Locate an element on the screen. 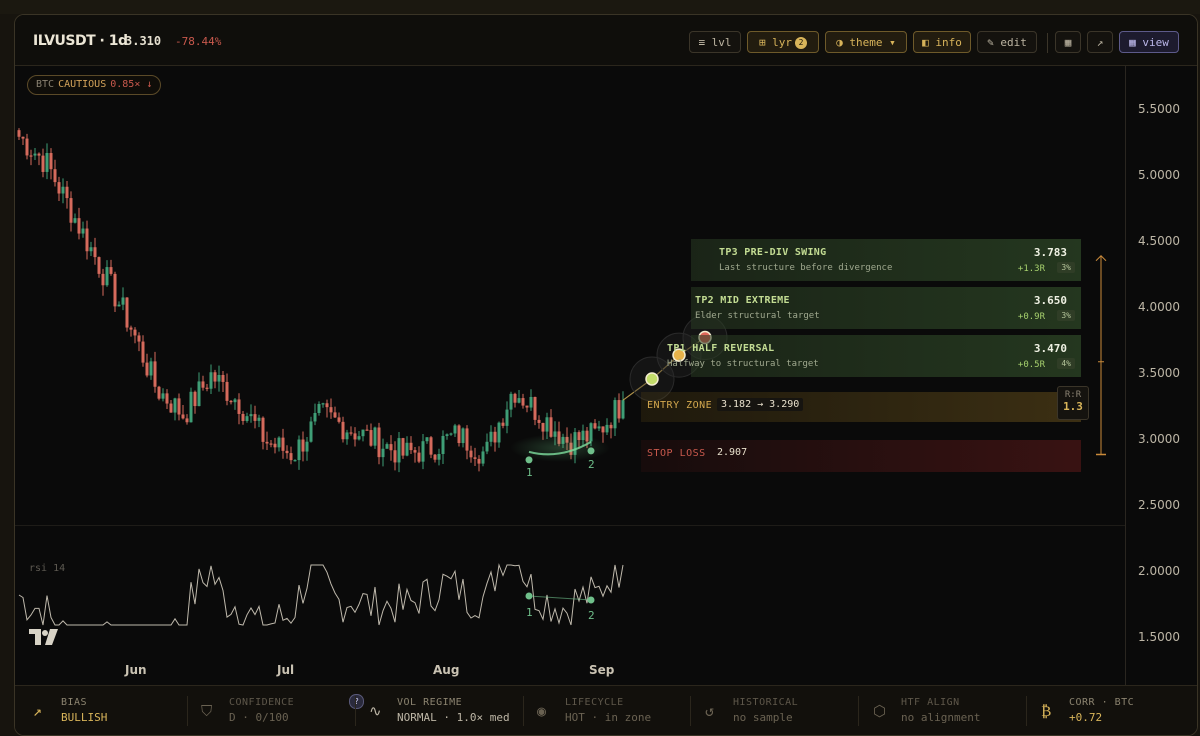 Image resolution: width=1200 pixels, height=736 pixels. entry-zone: ENTRY ZONE 3.182 → 3.290 is located at coordinates (861, 407).